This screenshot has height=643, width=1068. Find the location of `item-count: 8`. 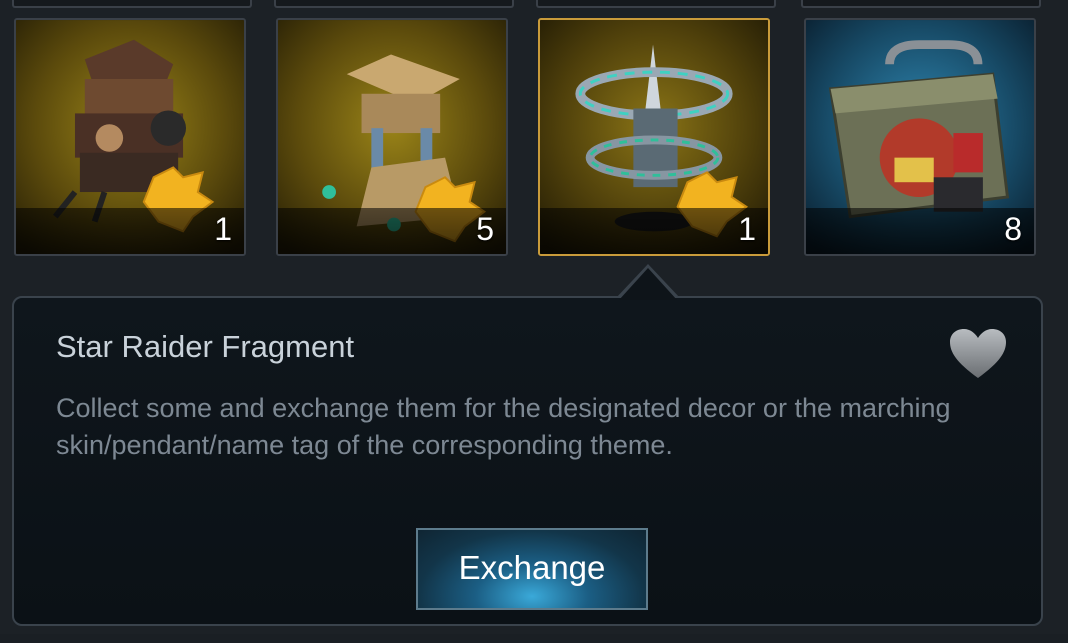

item-count: 8 is located at coordinates (1013, 229).